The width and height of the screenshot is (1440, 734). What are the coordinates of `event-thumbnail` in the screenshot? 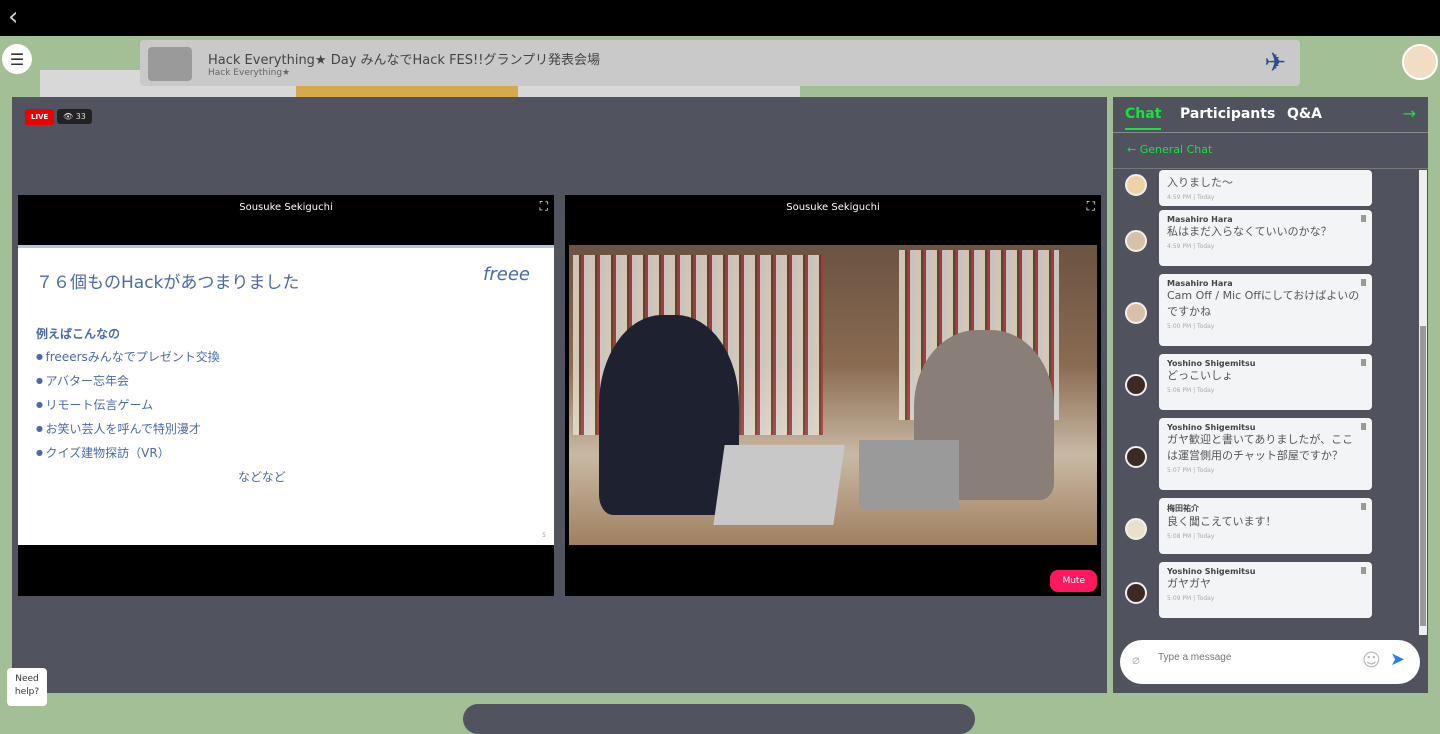 It's located at (170, 64).